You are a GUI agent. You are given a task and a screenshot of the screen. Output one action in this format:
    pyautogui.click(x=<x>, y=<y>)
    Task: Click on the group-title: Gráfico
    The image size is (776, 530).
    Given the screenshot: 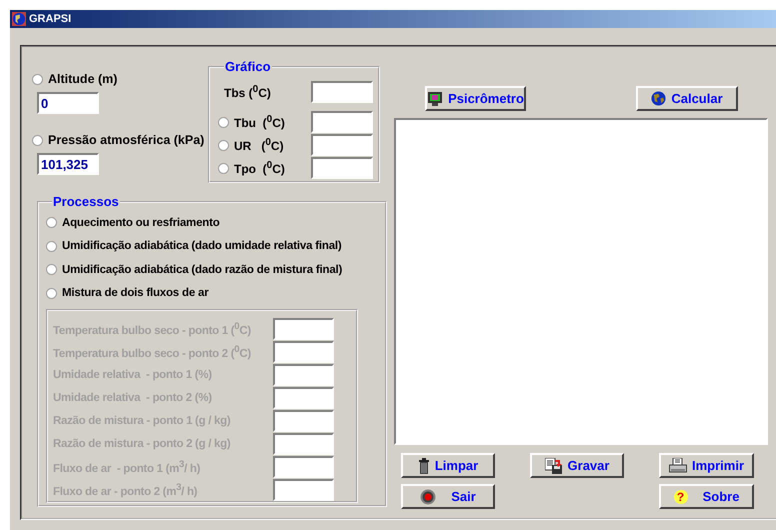 What is the action you would take?
    pyautogui.click(x=248, y=66)
    